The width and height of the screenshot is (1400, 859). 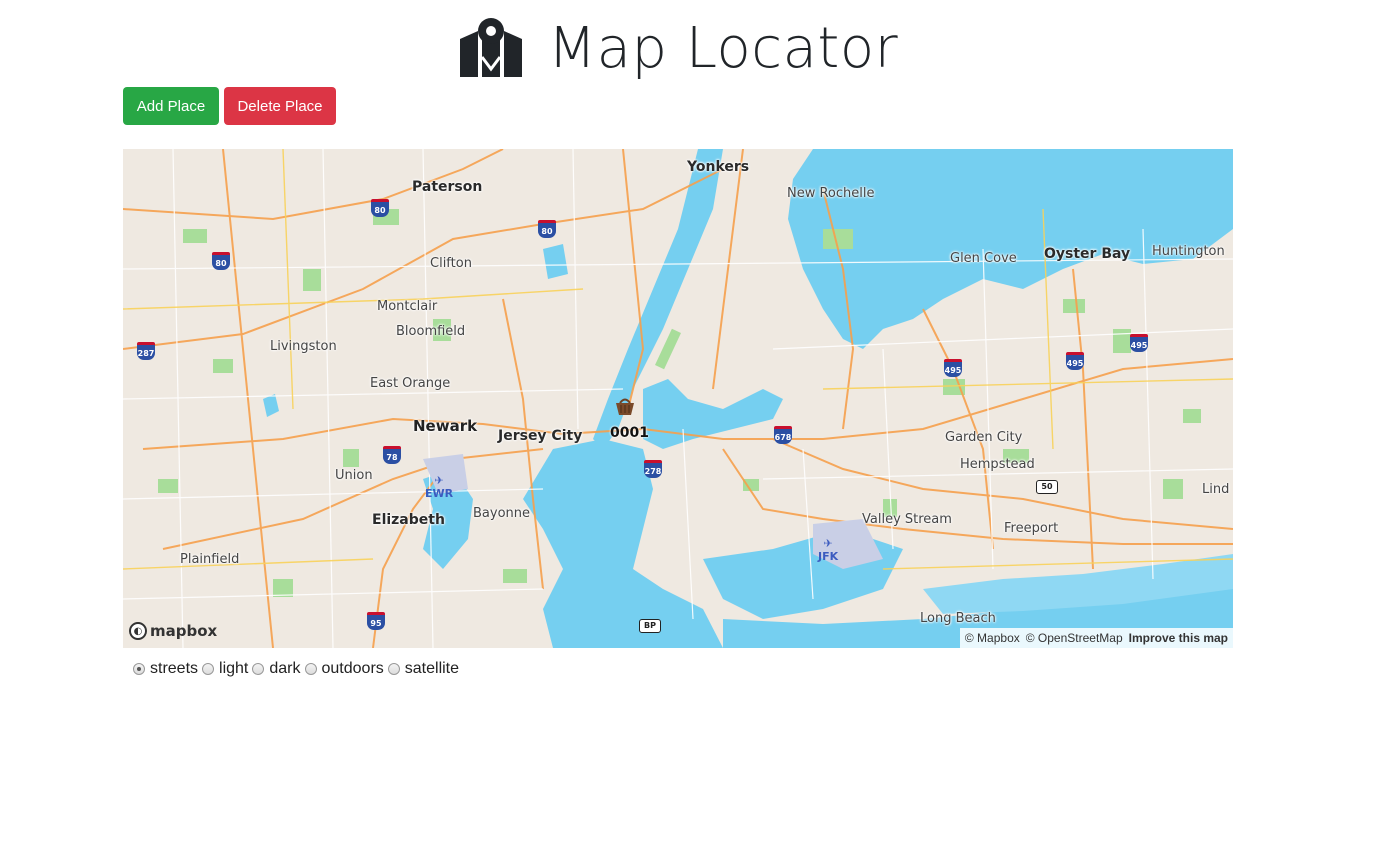 What do you see at coordinates (139, 669) in the screenshot?
I see `radio-streets` at bounding box center [139, 669].